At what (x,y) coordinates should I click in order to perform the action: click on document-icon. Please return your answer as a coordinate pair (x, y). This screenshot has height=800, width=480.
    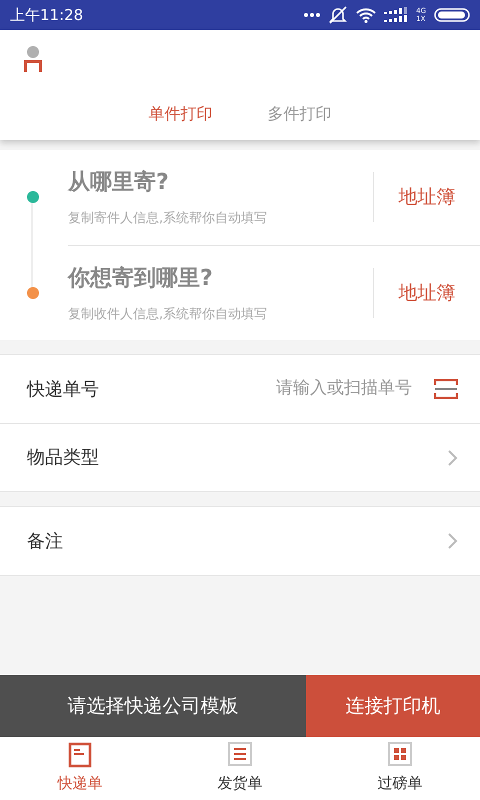
    Looking at the image, I should click on (80, 755).